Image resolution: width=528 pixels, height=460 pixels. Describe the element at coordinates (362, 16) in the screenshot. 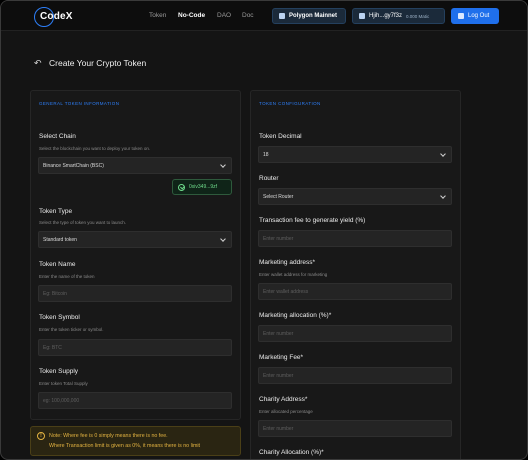

I see `wallet-icon` at that location.